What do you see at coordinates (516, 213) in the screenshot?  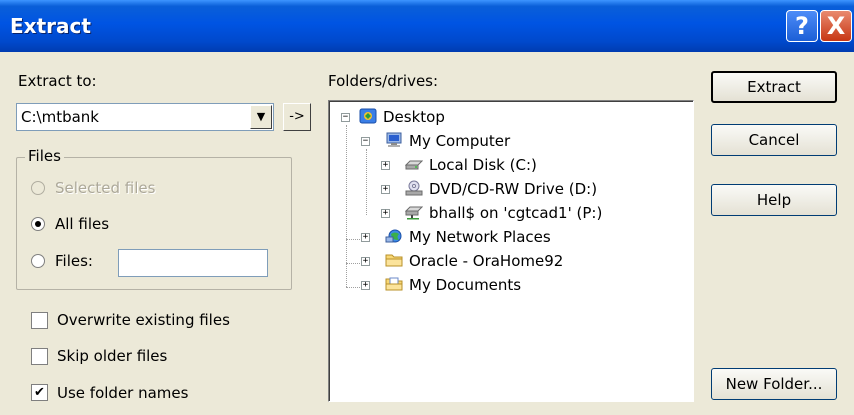 I see `tree-label: bhall$ on 'cgtcad1' (P:)` at bounding box center [516, 213].